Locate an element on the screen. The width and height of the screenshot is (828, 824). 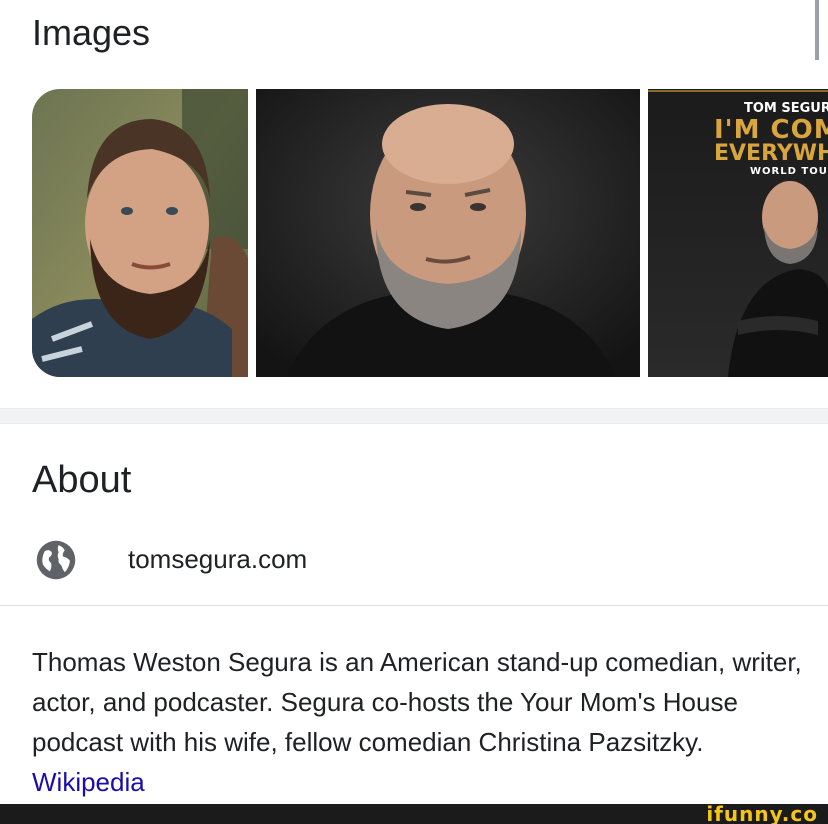
globe-icon is located at coordinates (56, 560).